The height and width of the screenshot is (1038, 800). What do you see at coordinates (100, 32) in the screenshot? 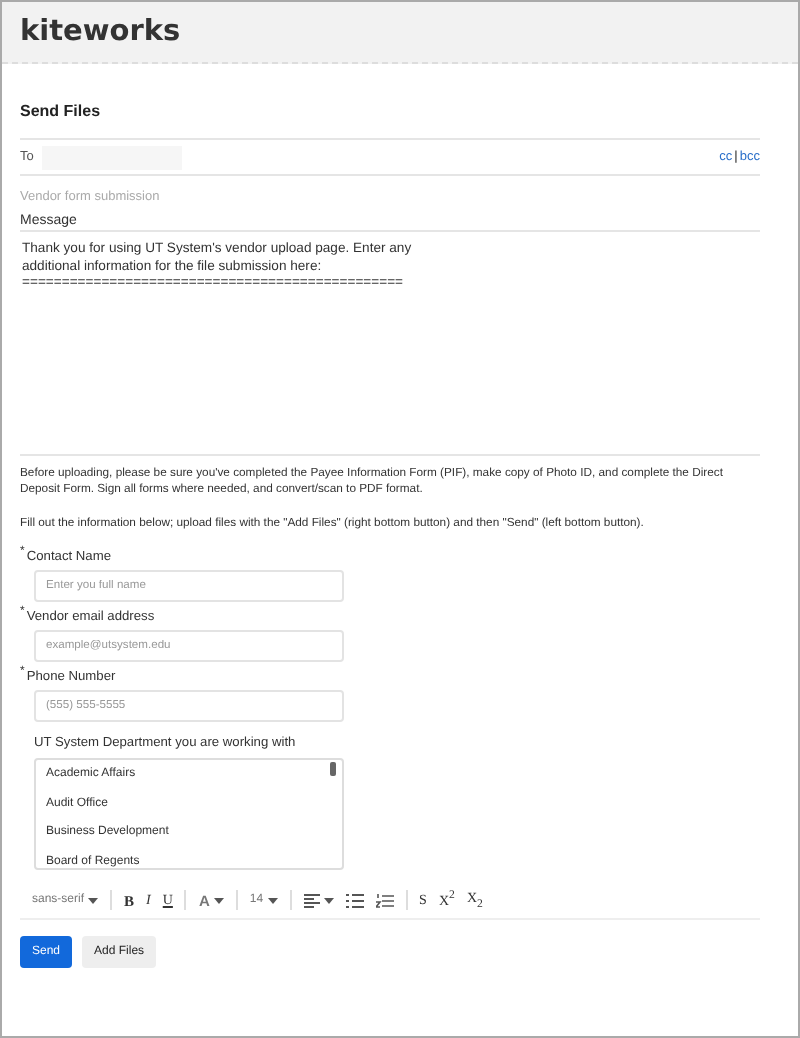
I see `logo-text: kiteworks` at bounding box center [100, 32].